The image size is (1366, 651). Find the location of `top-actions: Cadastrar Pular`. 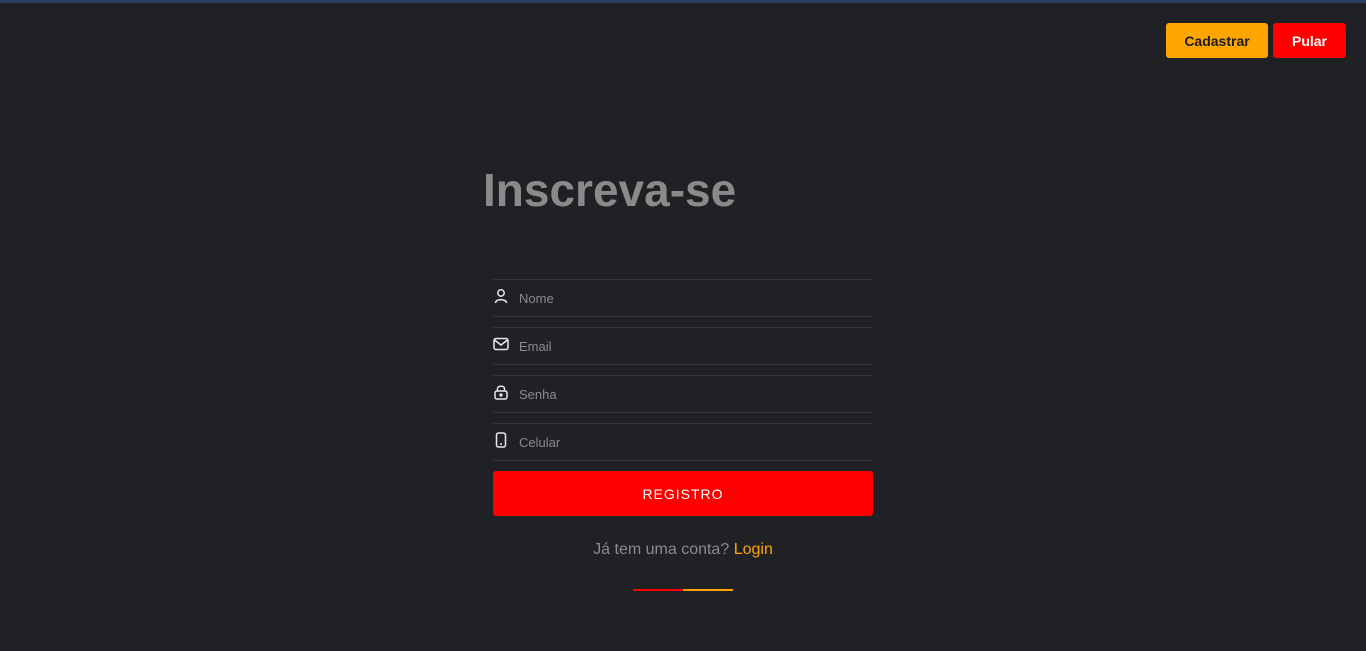

top-actions: Cadastrar Pular is located at coordinates (1256, 40).